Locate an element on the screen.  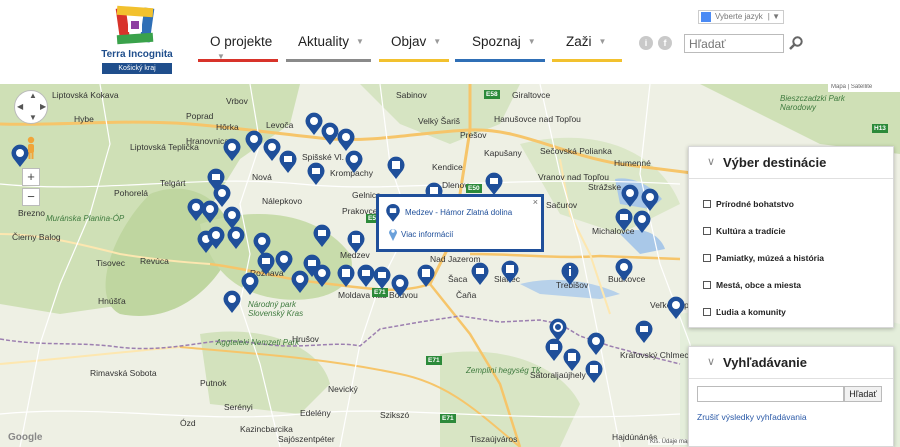
park-label: Národný park Slovenský Kras is located at coordinates (276, 309).